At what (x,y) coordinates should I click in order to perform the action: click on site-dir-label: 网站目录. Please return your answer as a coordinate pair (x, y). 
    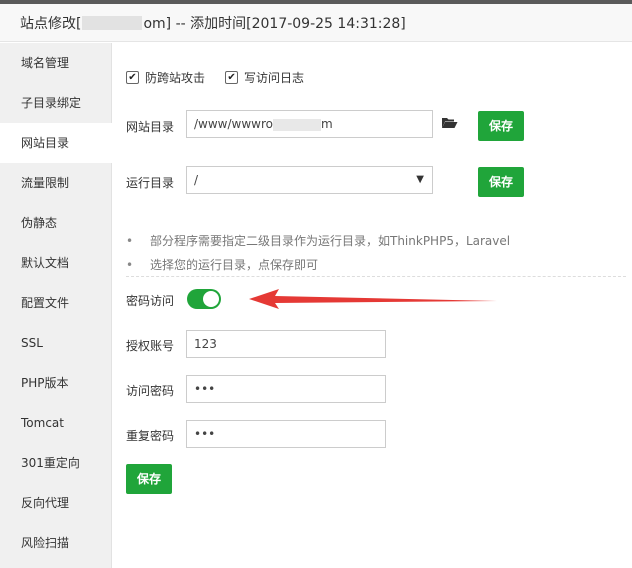
    Looking at the image, I should click on (150, 127).